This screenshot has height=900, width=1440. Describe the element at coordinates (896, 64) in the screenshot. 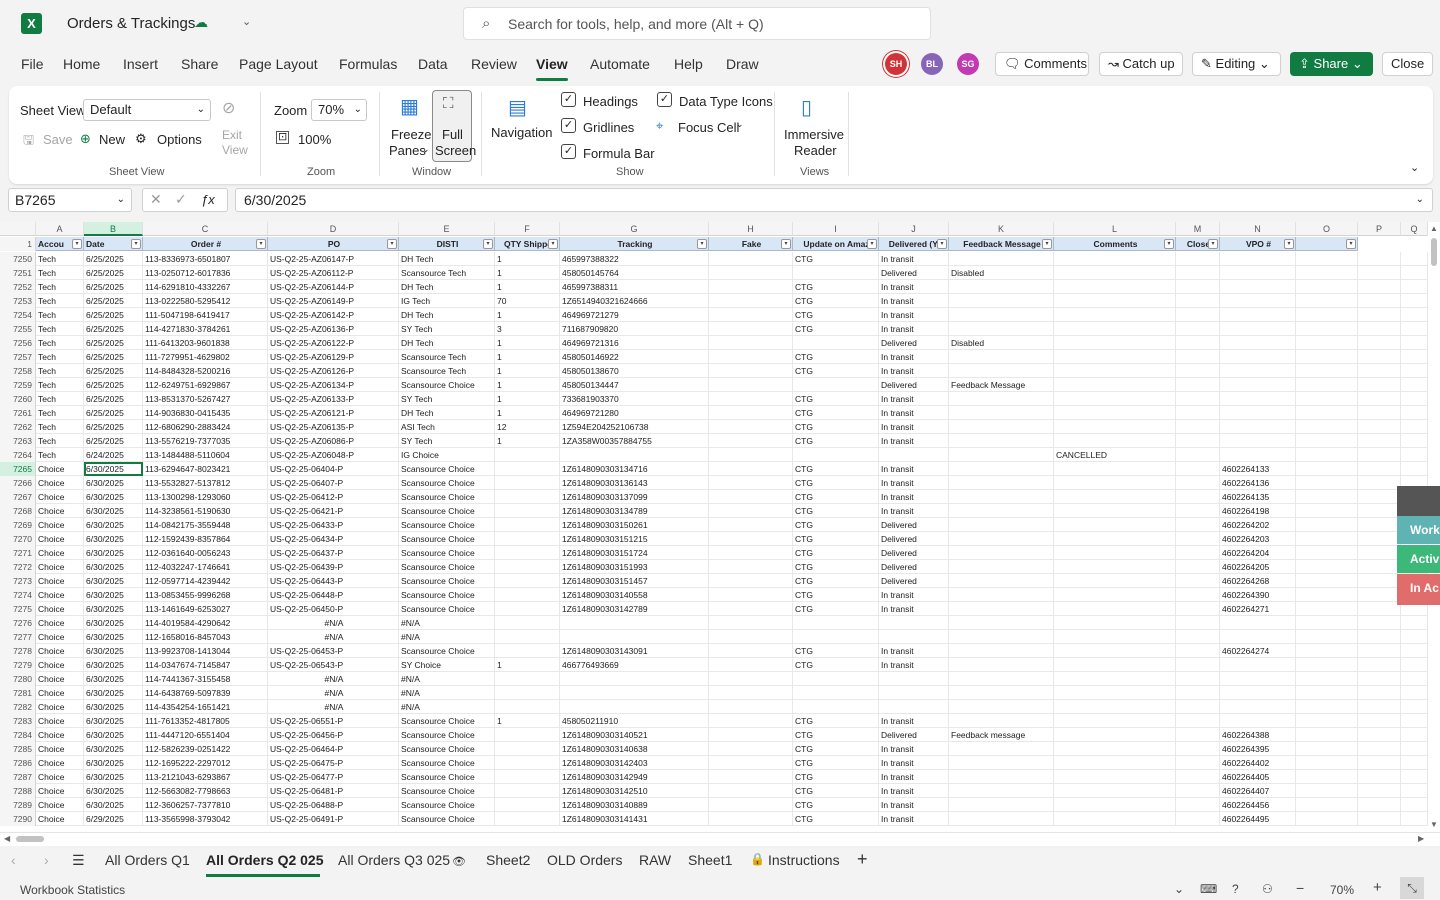

I see `avatar: SH` at that location.